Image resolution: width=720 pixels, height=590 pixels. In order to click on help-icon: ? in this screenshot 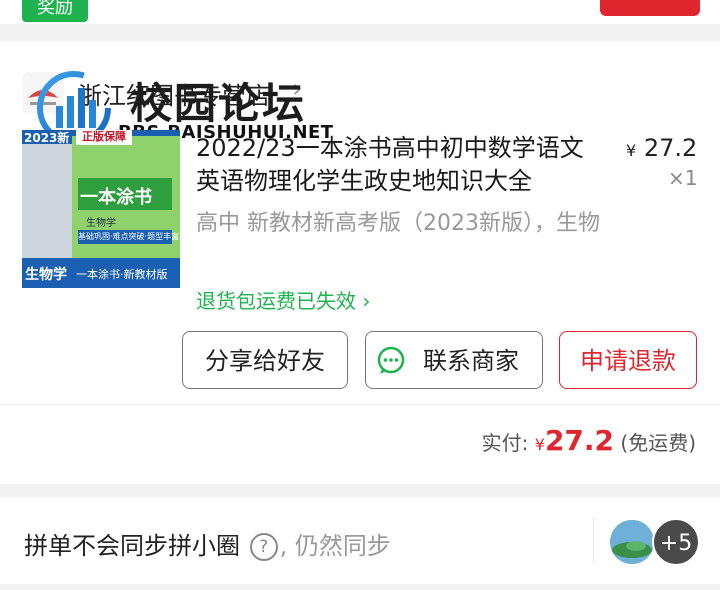, I will do `click(263, 547)`.